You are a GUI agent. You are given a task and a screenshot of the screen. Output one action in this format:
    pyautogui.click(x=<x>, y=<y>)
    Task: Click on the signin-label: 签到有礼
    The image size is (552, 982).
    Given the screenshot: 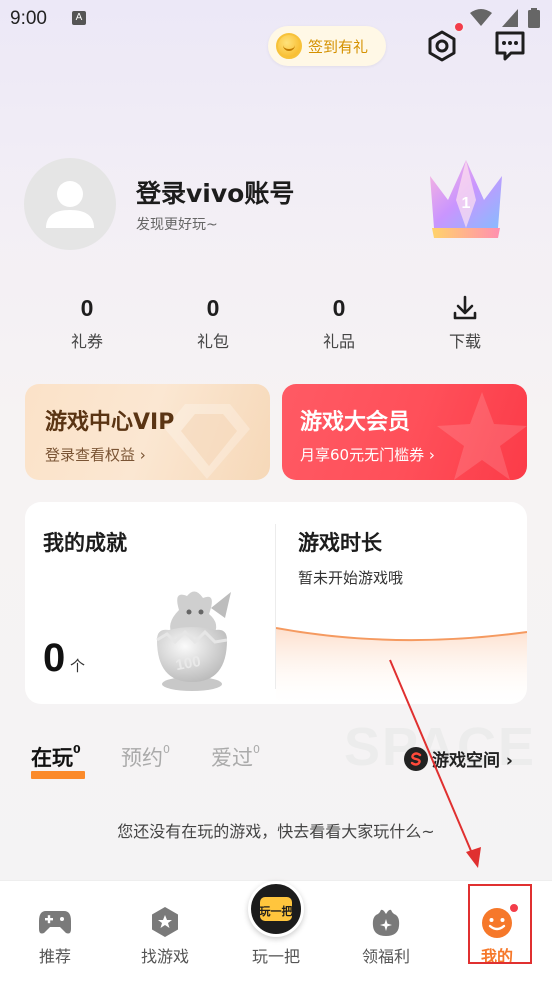 What is the action you would take?
    pyautogui.click(x=338, y=46)
    